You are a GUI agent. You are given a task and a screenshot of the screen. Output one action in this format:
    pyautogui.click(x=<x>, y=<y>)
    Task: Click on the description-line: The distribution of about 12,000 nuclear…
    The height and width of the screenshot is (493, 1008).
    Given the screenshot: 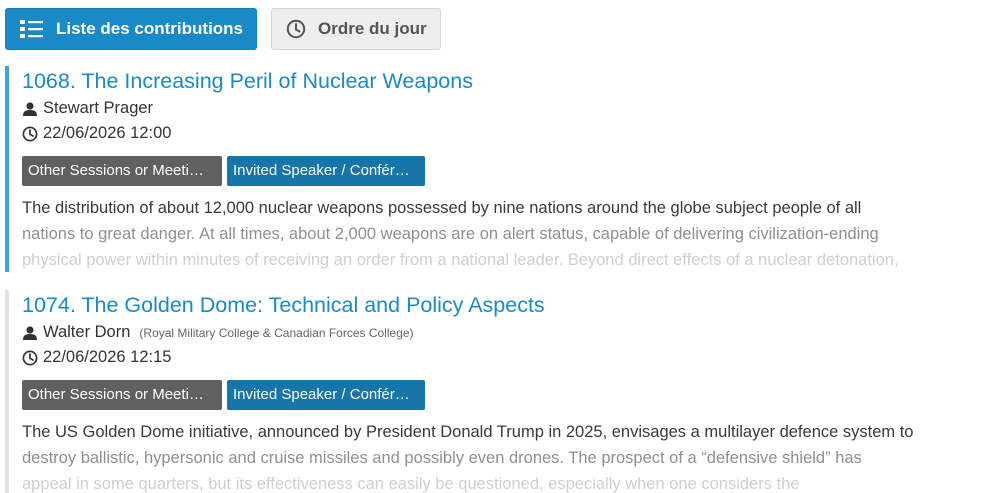 What is the action you would take?
    pyautogui.click(x=442, y=208)
    